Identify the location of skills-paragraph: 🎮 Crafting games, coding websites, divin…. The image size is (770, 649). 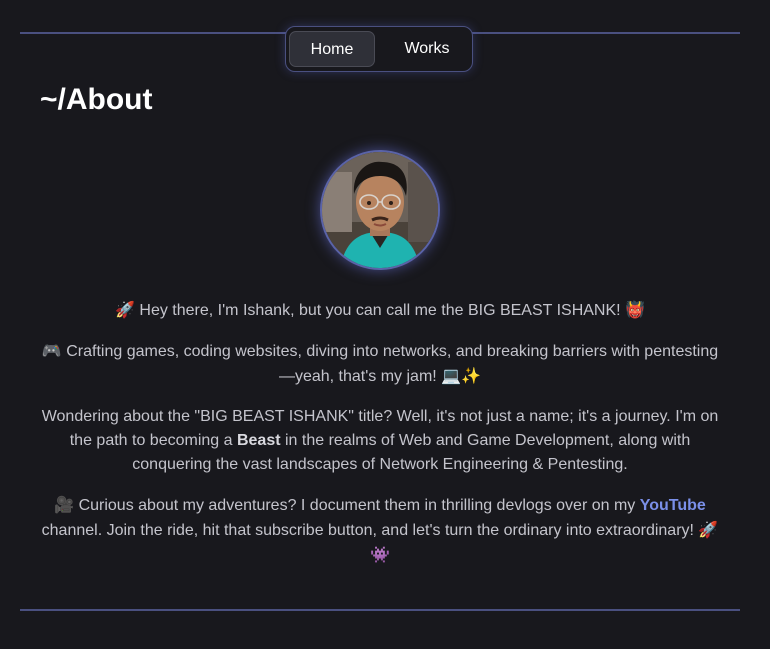
(380, 364).